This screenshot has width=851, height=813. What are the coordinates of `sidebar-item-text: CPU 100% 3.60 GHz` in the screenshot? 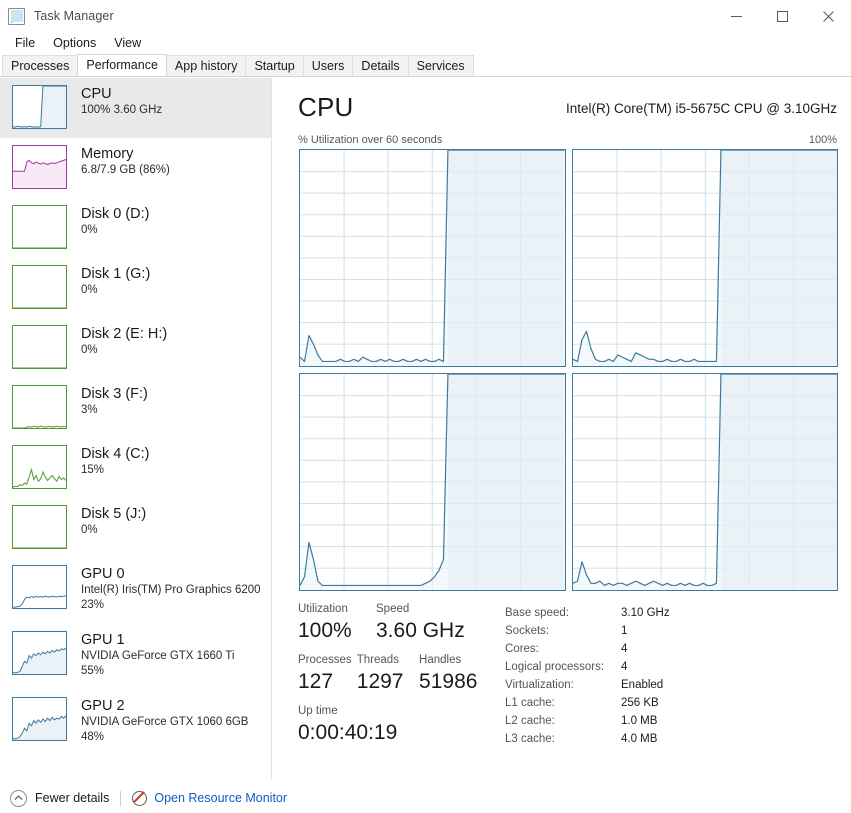 It's located at (121, 101).